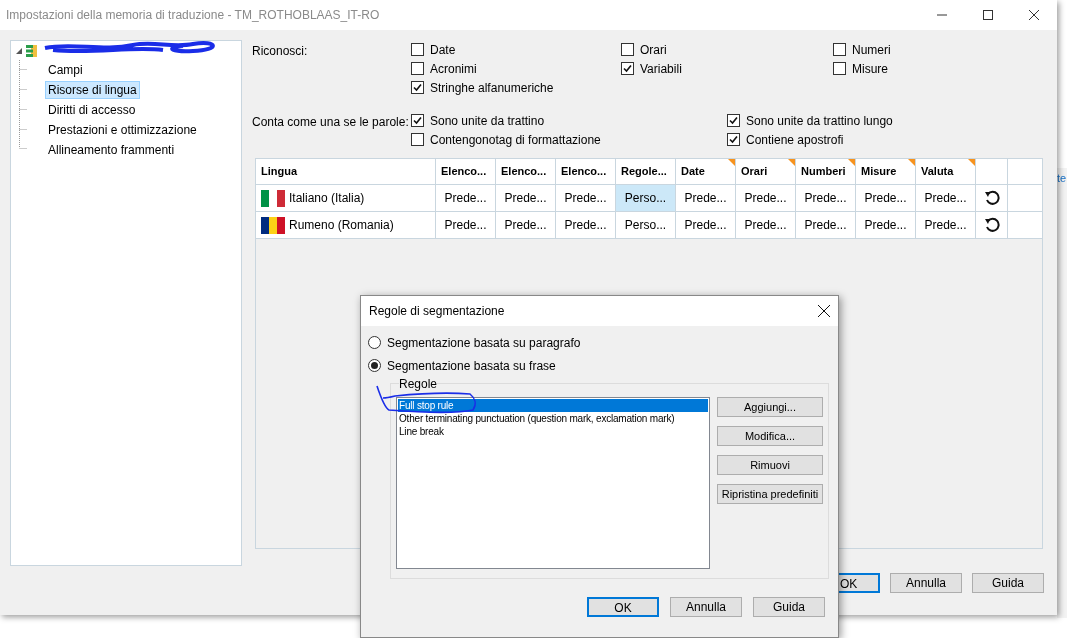  What do you see at coordinates (418, 384) in the screenshot?
I see `group-label: Regole` at bounding box center [418, 384].